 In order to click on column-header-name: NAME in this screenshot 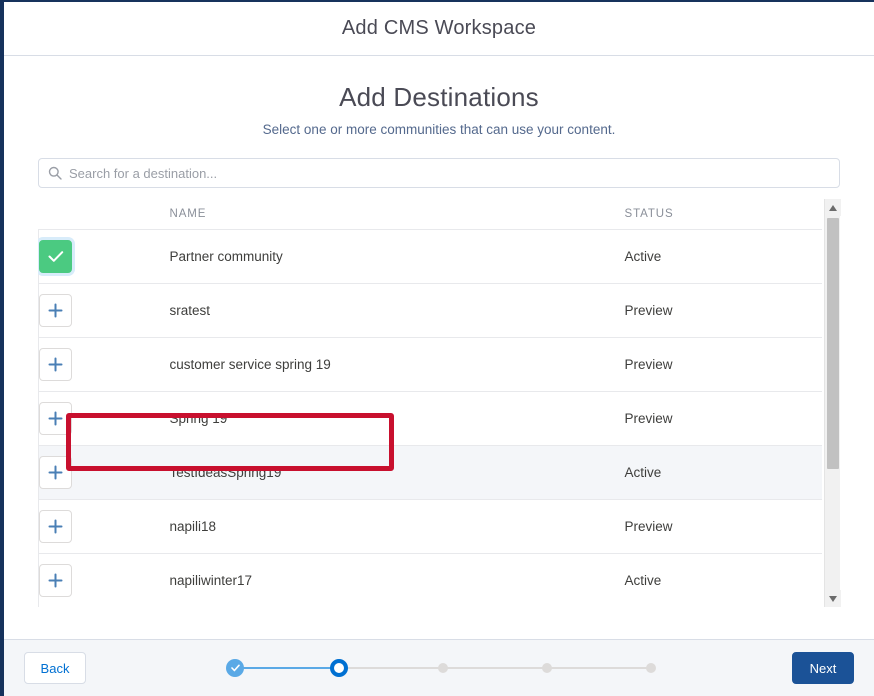, I will do `click(397, 214)`.